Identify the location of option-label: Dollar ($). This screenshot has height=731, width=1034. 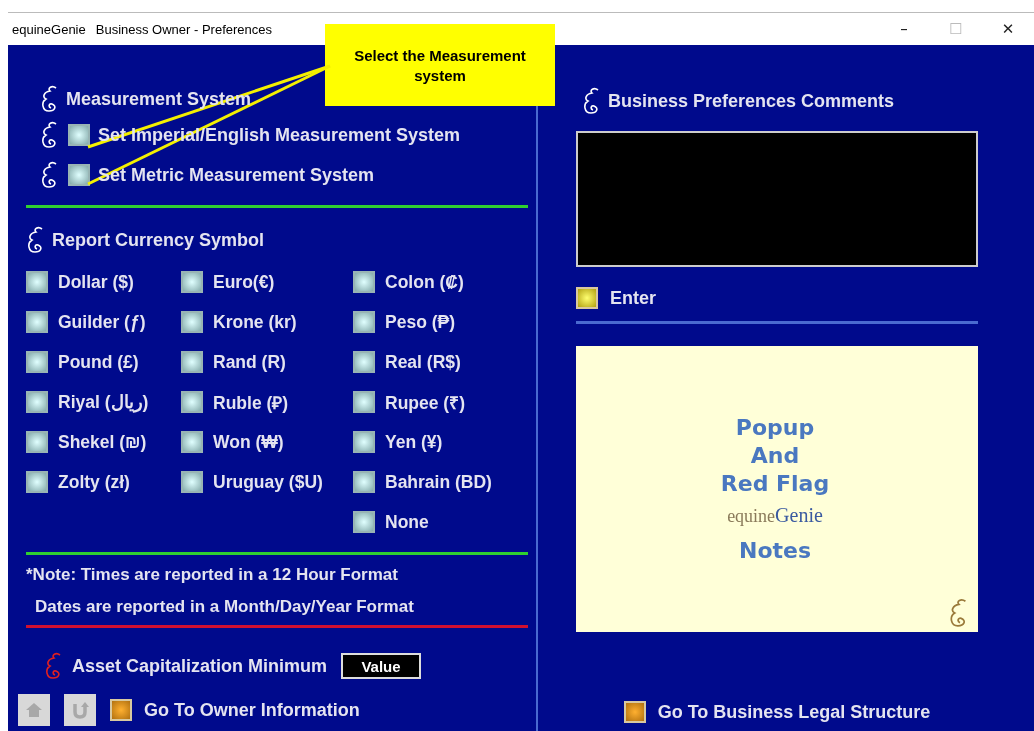
(96, 282).